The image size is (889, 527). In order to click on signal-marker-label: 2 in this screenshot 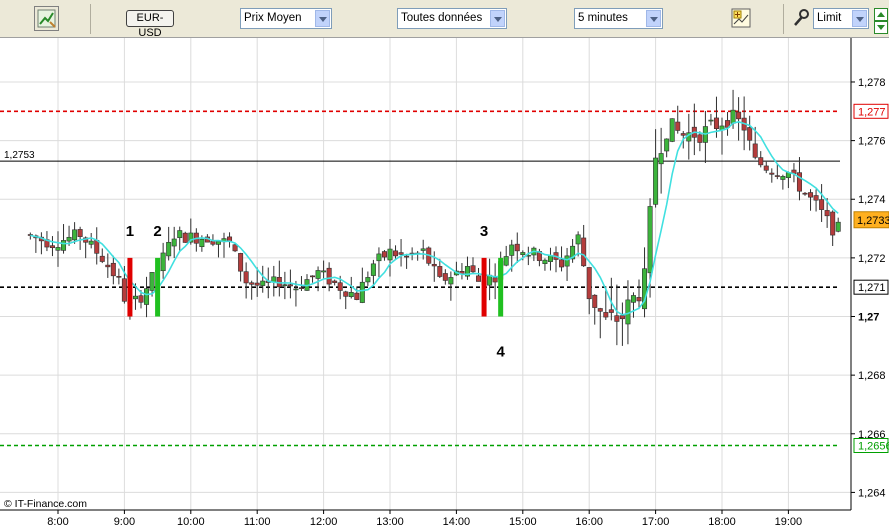, I will do `click(157, 231)`.